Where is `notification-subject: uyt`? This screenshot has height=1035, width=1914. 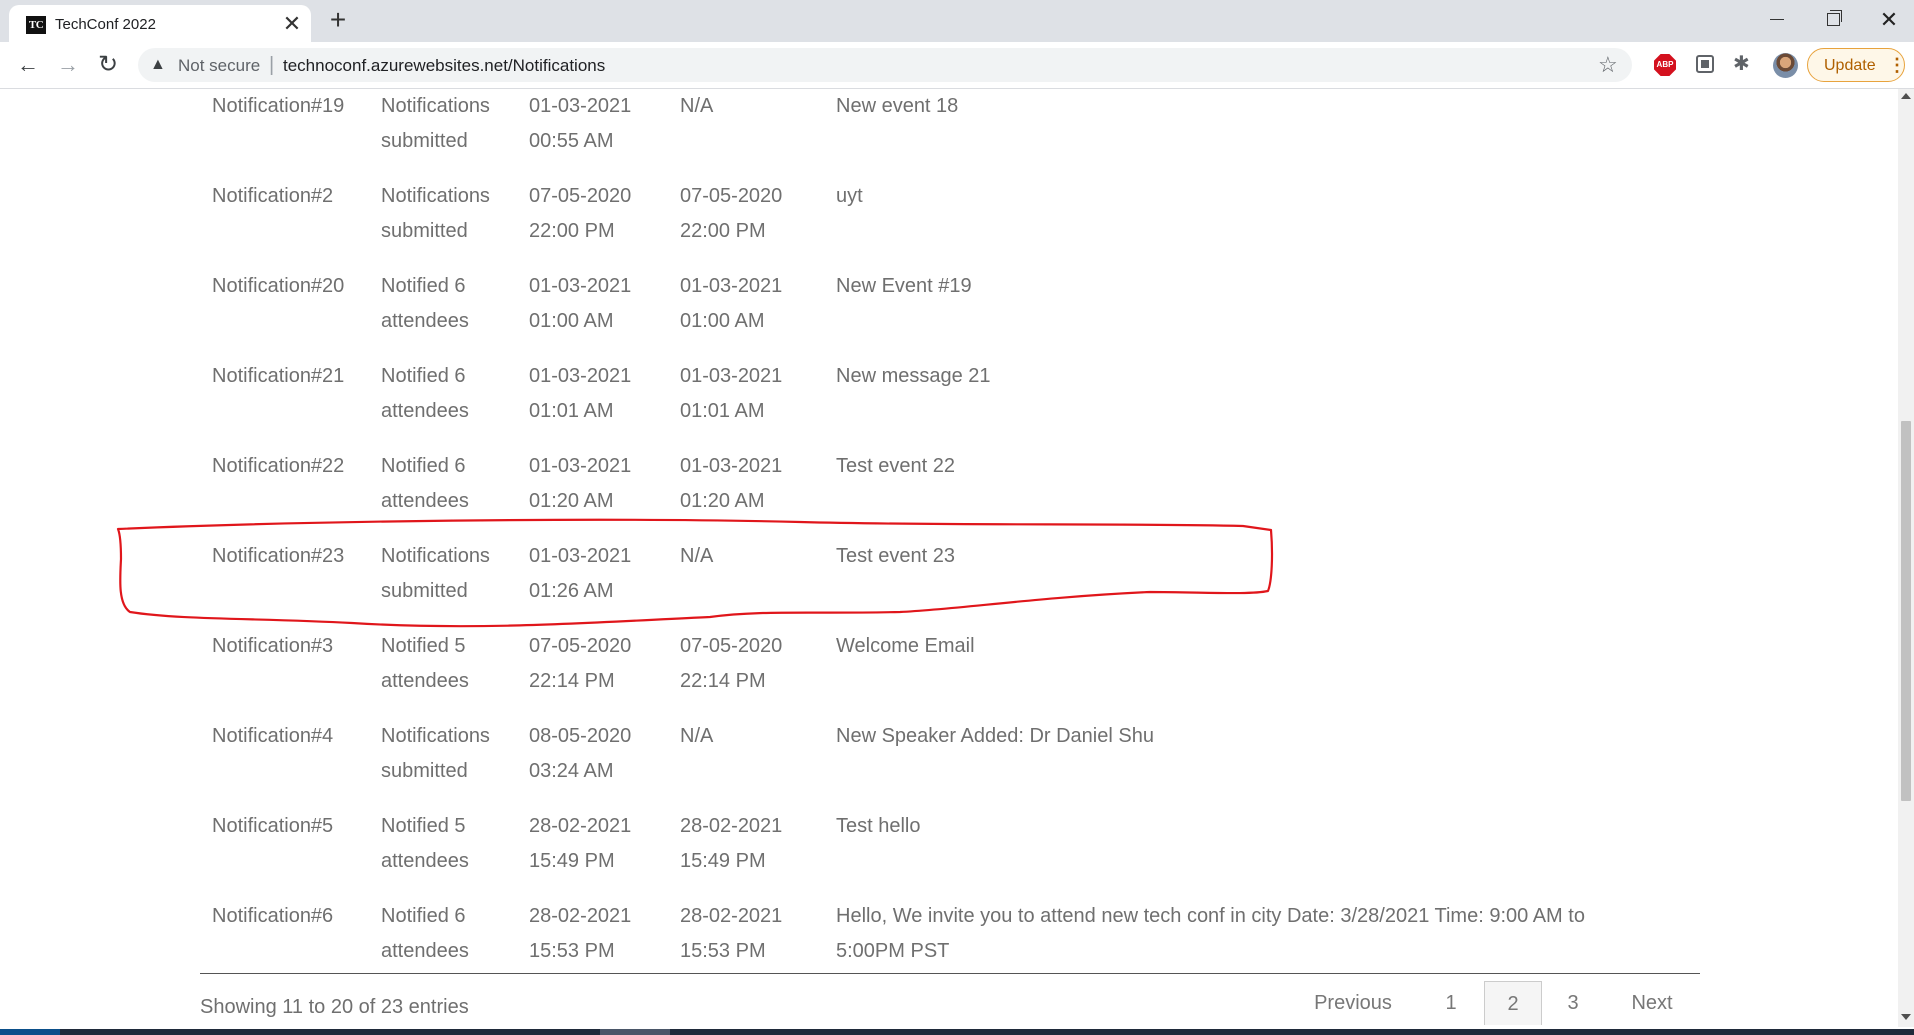 notification-subject: uyt is located at coordinates (1246, 214).